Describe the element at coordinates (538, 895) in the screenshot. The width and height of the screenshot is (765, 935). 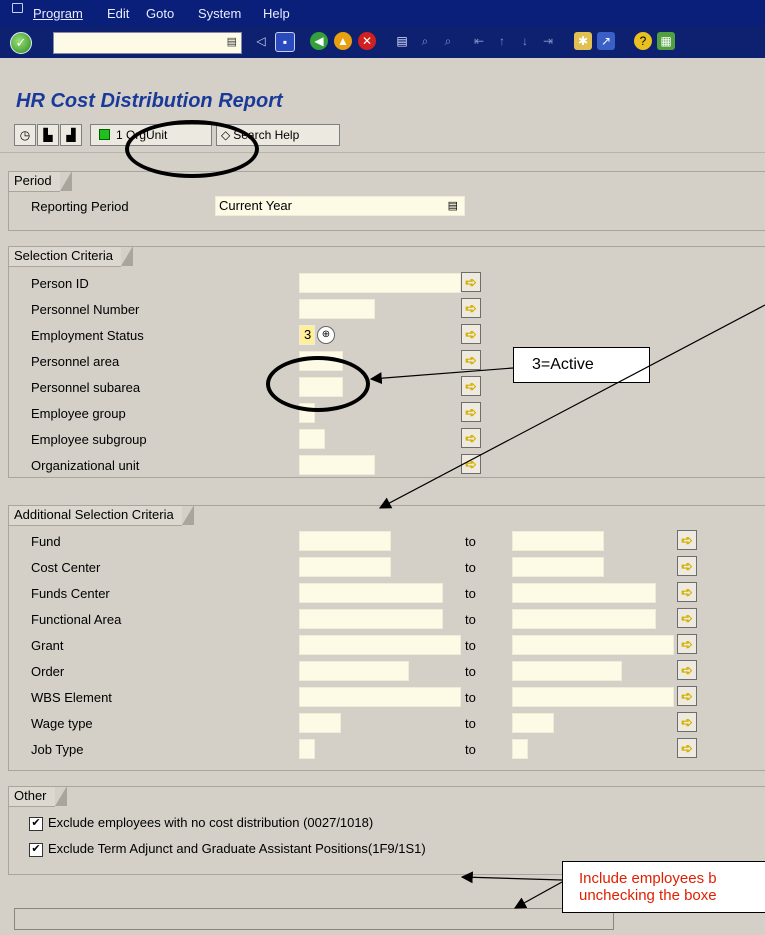
I see `note-arrow-to-status` at that location.